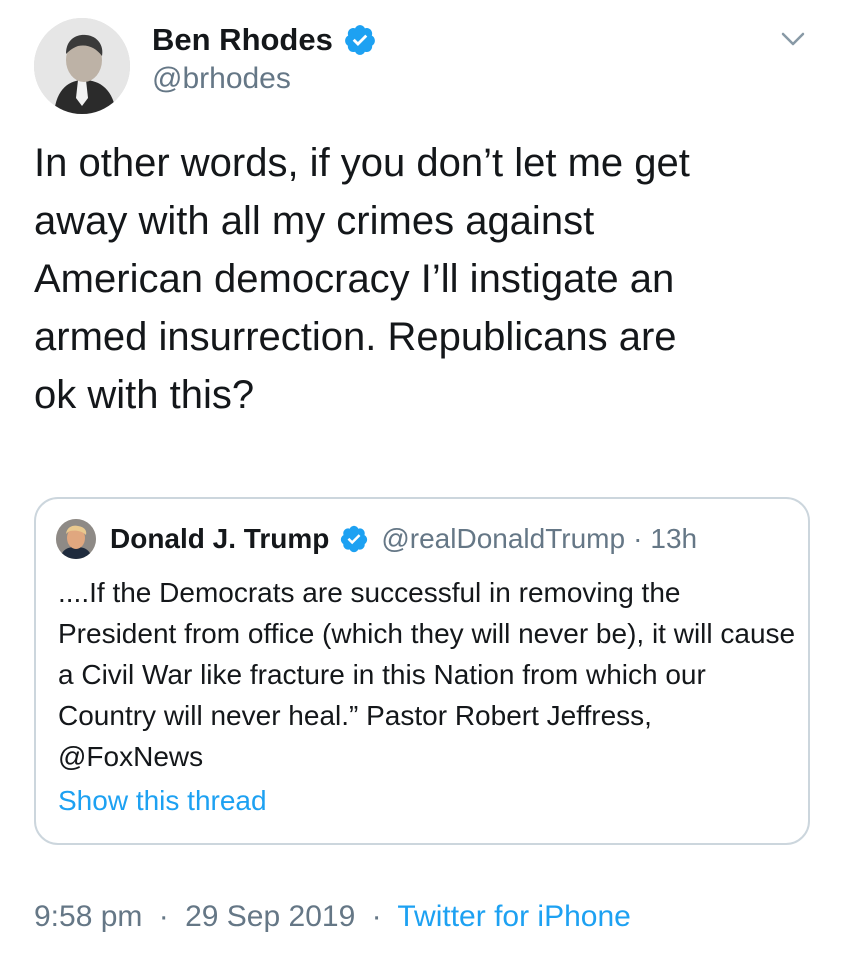  Describe the element at coordinates (793, 39) in the screenshot. I see `chevron-down-icon` at that location.